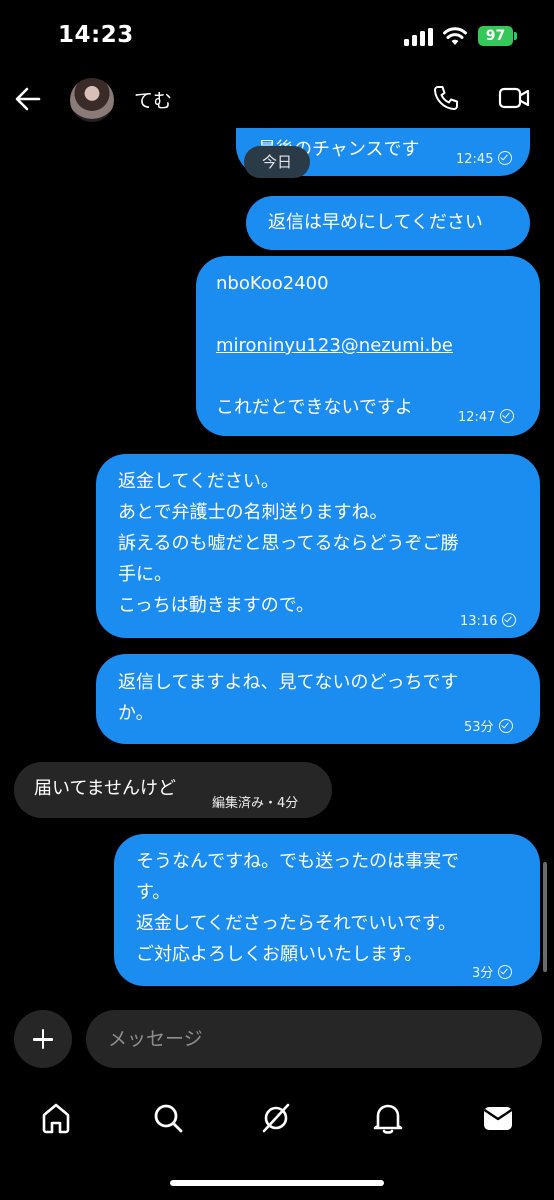  I want to click on wifi-icon, so click(455, 36).